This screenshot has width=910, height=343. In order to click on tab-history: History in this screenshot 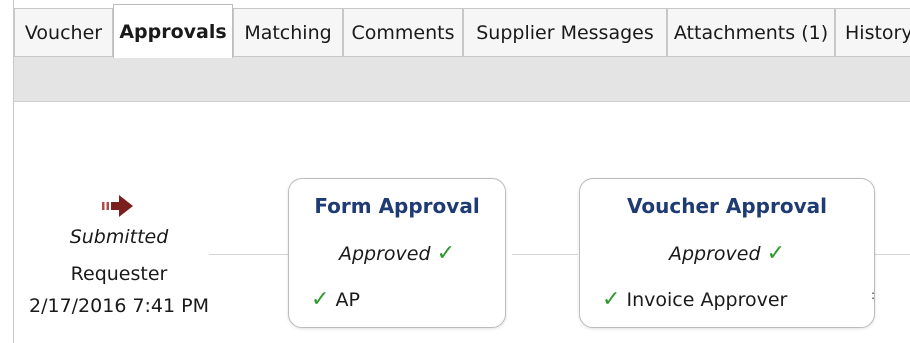, I will do `click(872, 32)`.